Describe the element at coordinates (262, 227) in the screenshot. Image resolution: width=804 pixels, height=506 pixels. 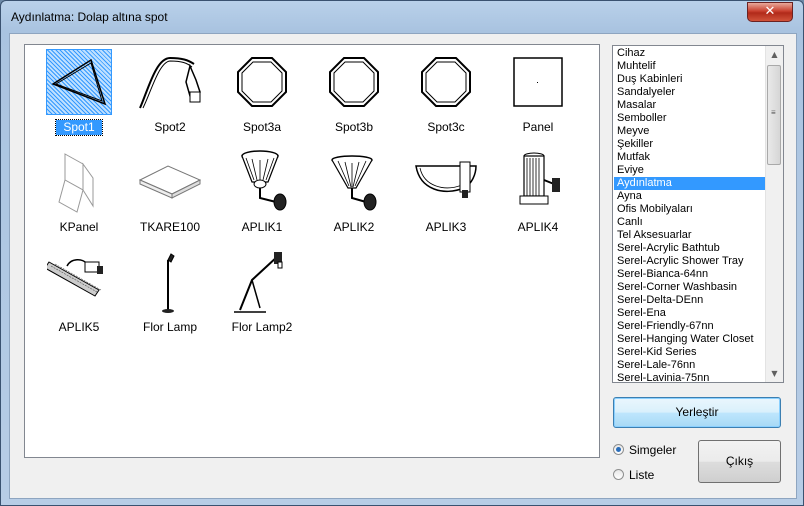
I see `icon-label: APLIK1` at that location.